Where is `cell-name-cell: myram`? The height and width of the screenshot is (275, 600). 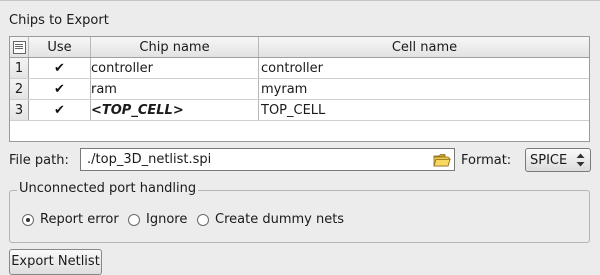
cell-name-cell: myram is located at coordinates (424, 89).